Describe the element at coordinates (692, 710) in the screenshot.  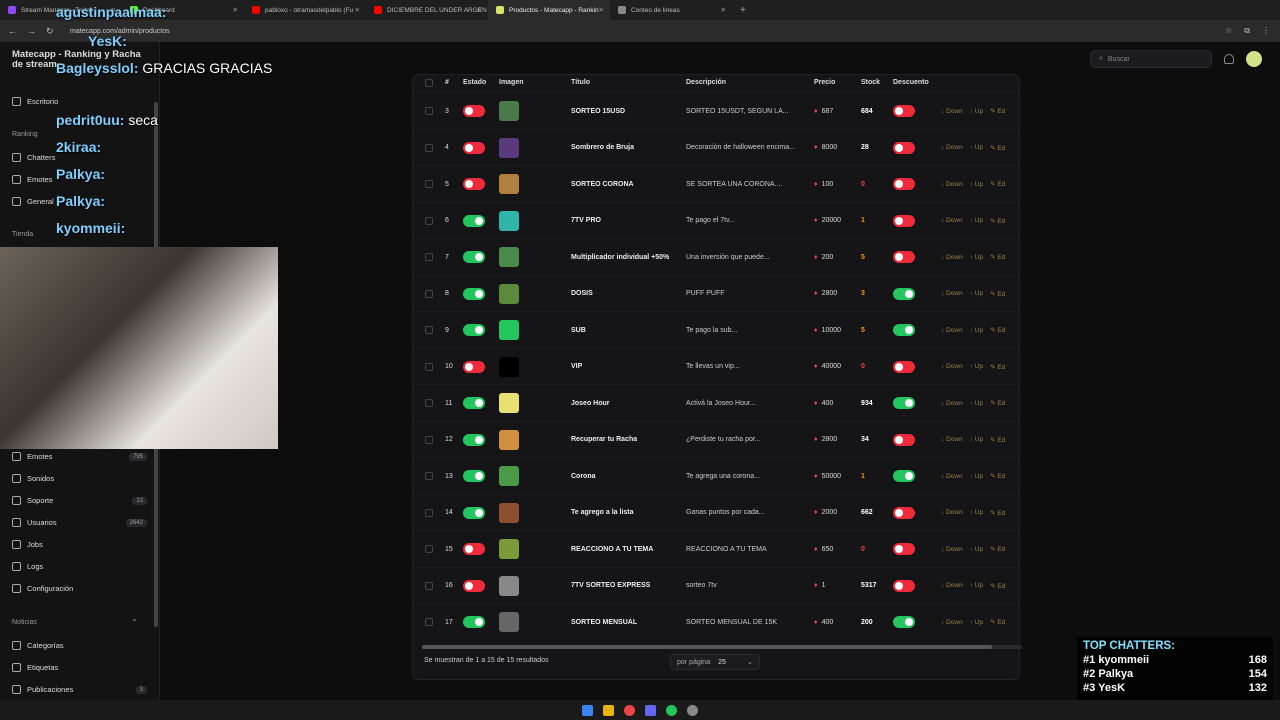
I see `obs-icon` at that location.